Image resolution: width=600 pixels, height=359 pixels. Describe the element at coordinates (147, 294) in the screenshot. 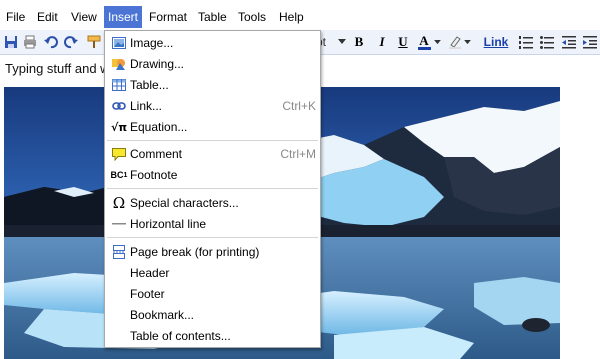

I see `insert-footer-label: Footer` at that location.